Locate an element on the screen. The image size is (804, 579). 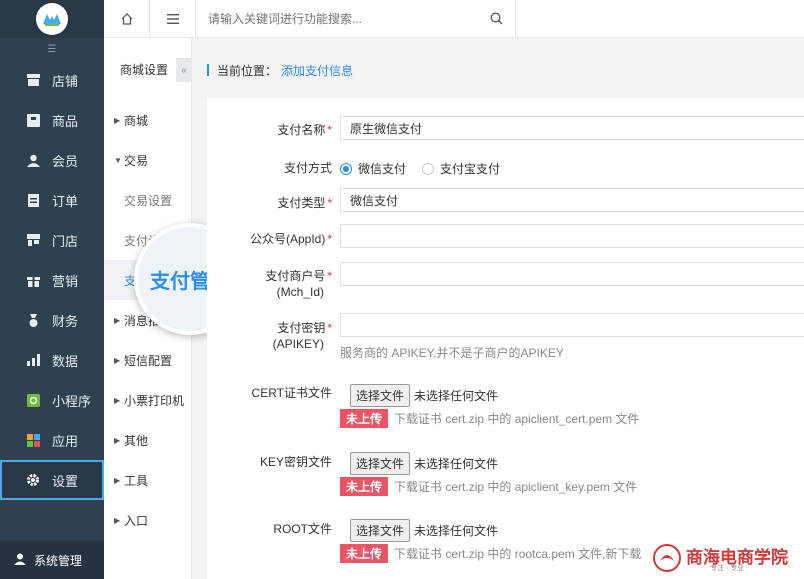
sub-item-tools: ▶ 工具 is located at coordinates (147, 480).